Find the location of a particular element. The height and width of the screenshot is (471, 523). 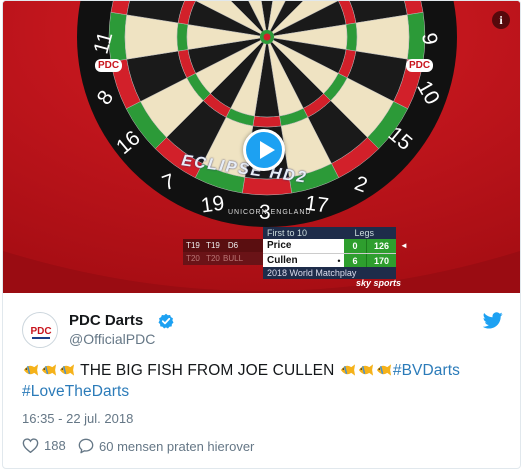

avatar: PDC is located at coordinates (40, 330).